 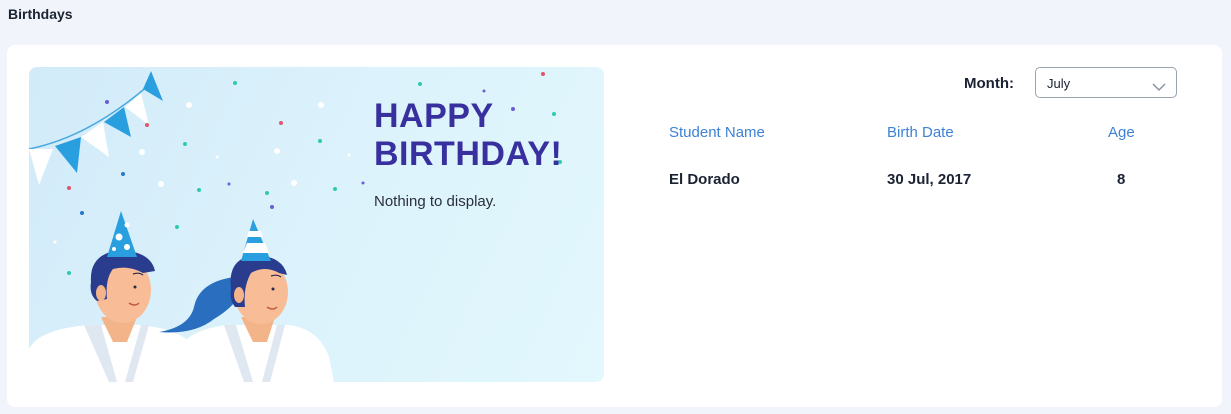 I want to click on chevron-down-icon, so click(x=1159, y=88).